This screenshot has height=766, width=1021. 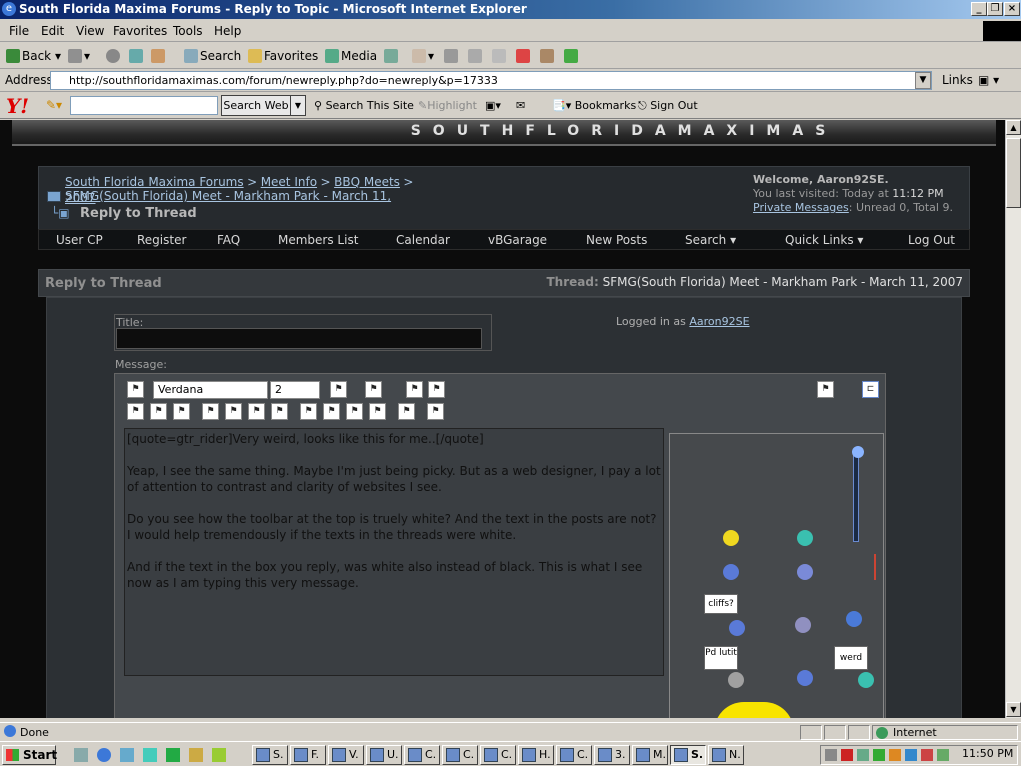 I want to click on align-center-button: ⚑, so click(x=233, y=411).